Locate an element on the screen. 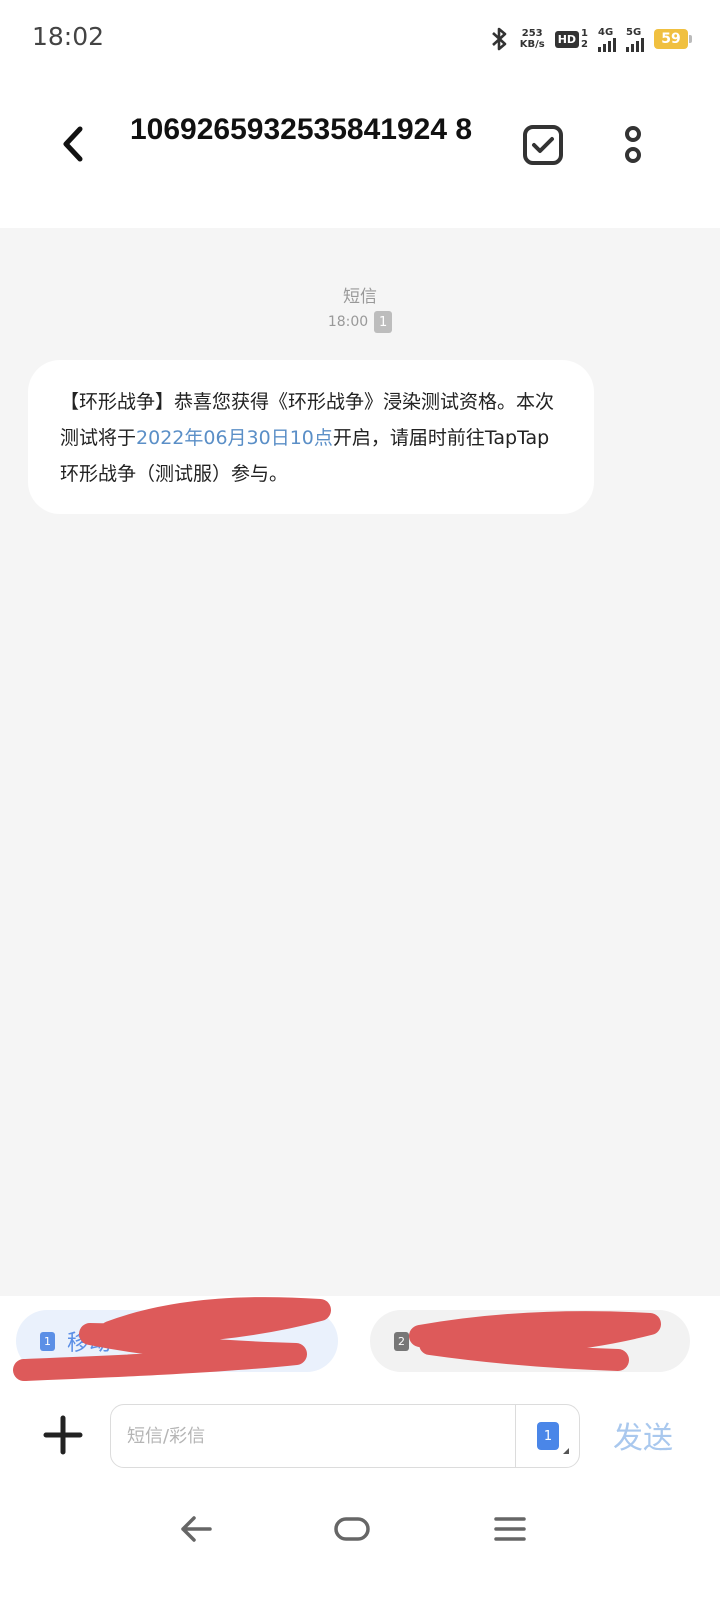 The height and width of the screenshot is (1600, 720). message-composer: 1 发送 is located at coordinates (360, 1436).